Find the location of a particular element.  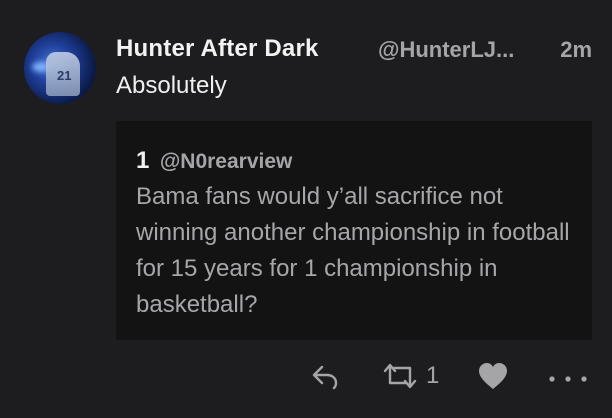

reply-icon is located at coordinates (325, 377).